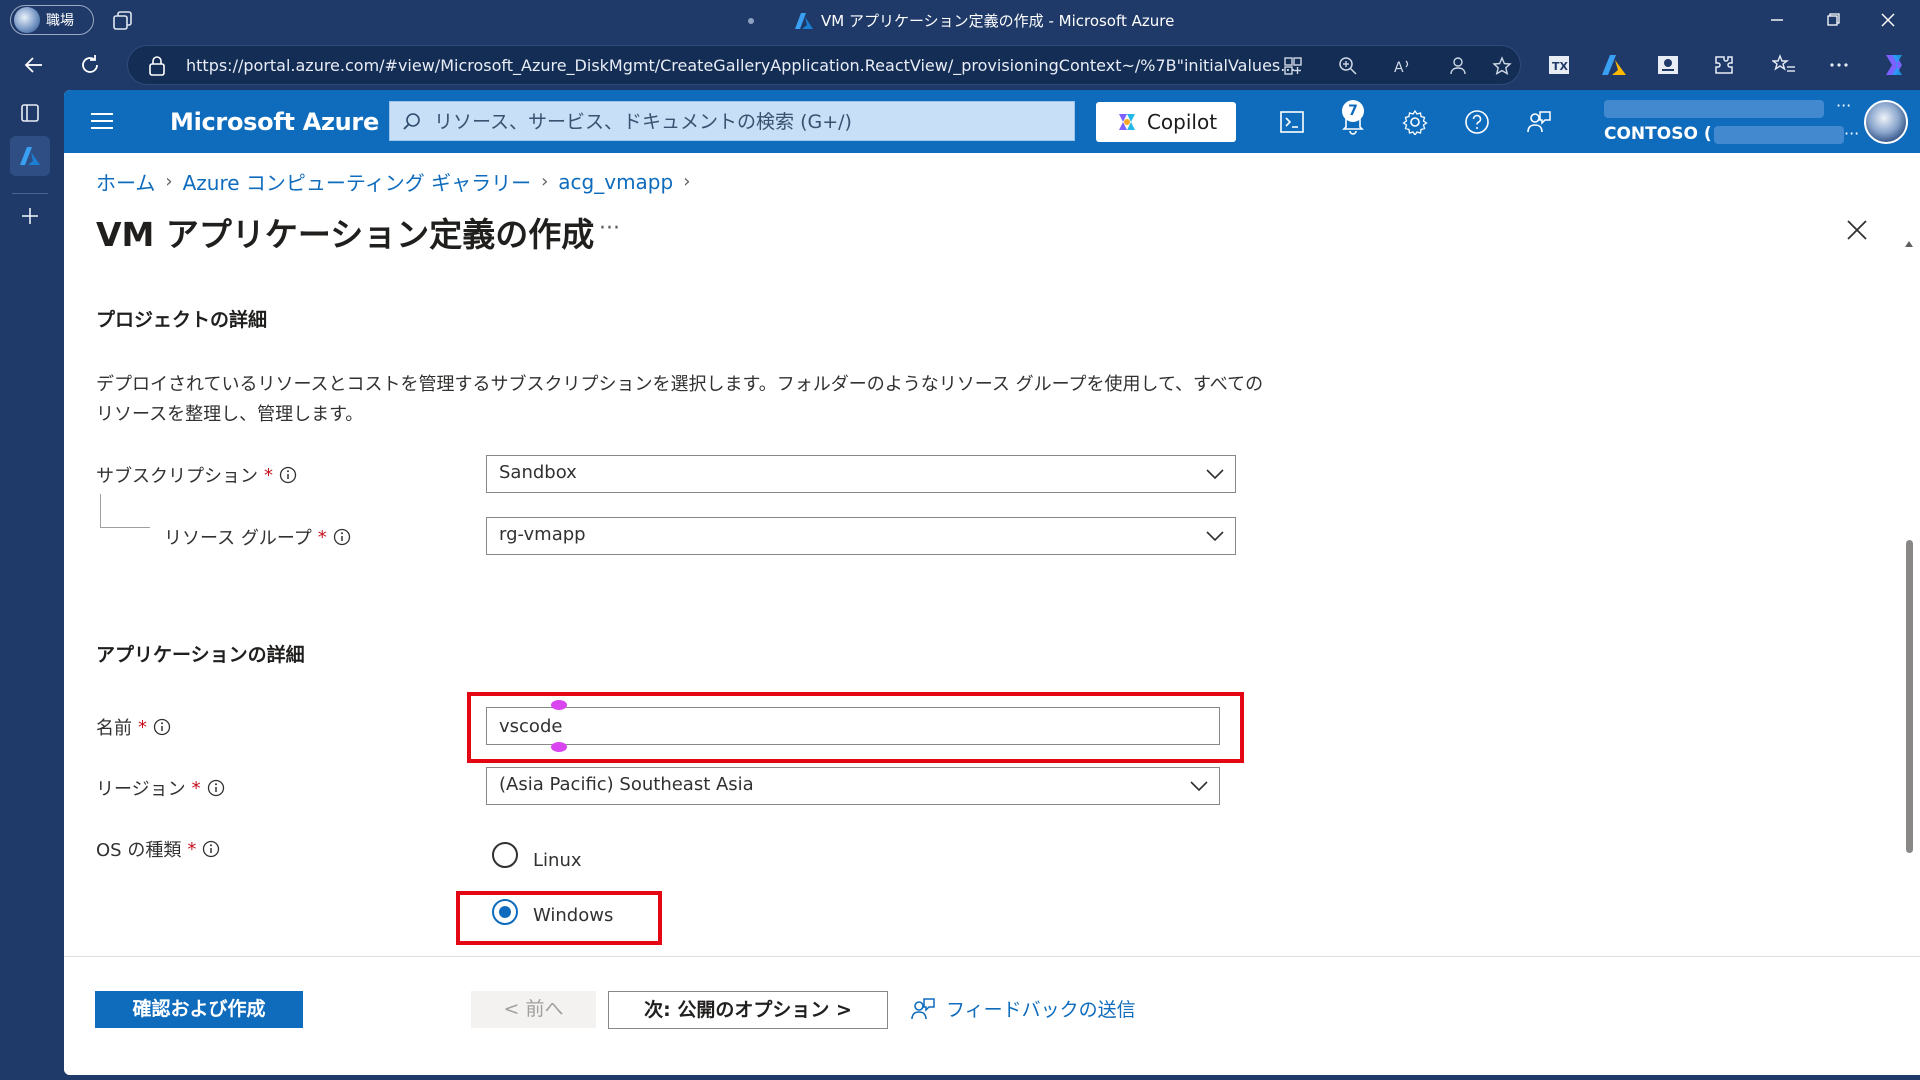 The width and height of the screenshot is (1920, 1080). Describe the element at coordinates (557, 860) in the screenshot. I see `os-linux-label: Linux` at that location.